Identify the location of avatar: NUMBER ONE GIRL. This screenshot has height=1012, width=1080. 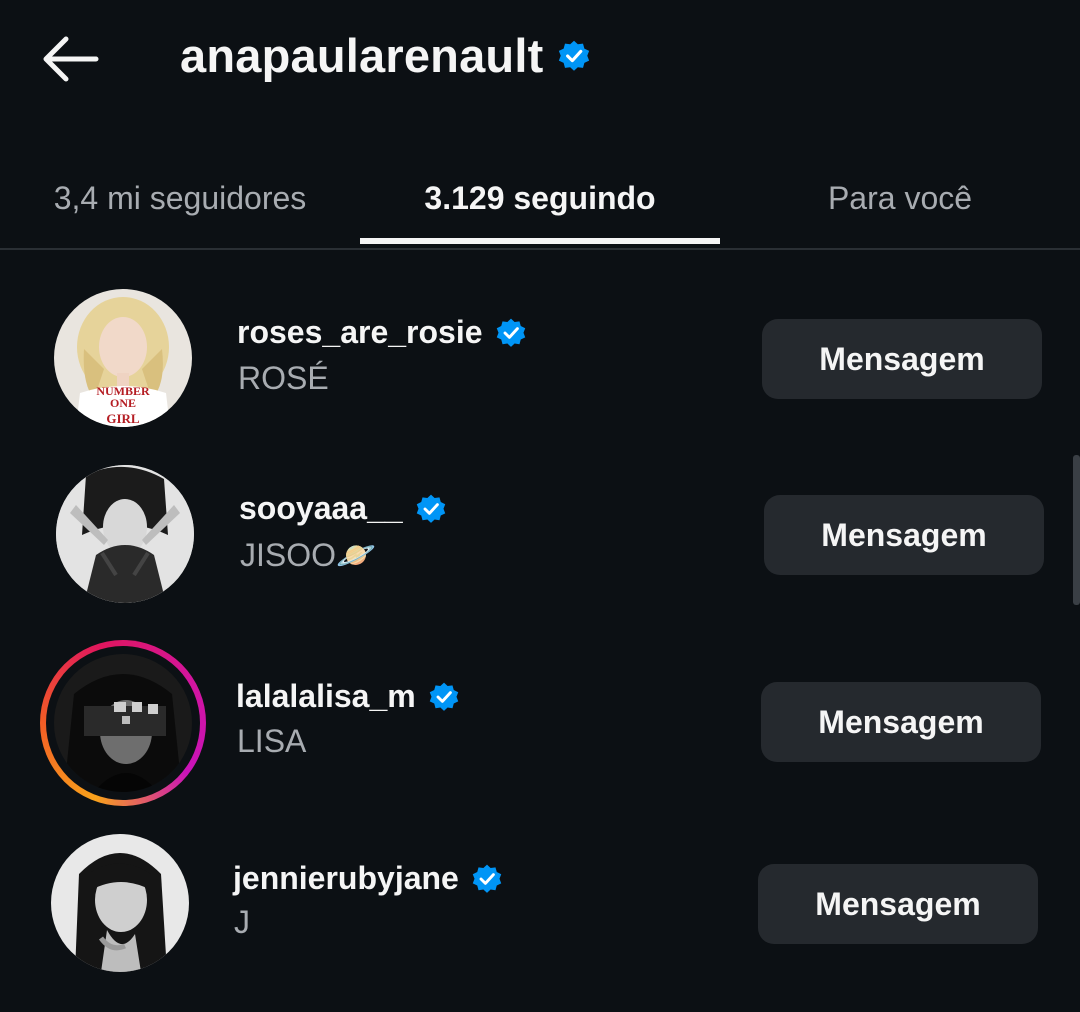
(123, 358).